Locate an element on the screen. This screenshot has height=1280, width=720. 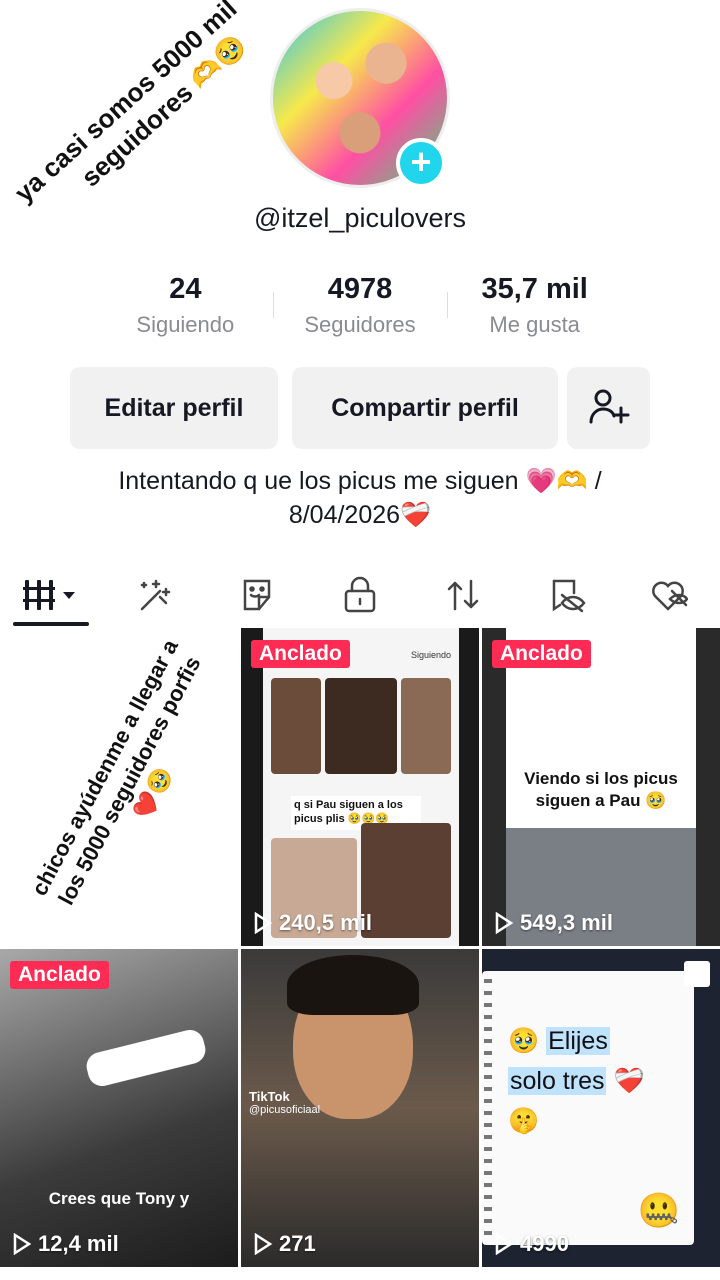
tab-liked is located at coordinates (668, 595).